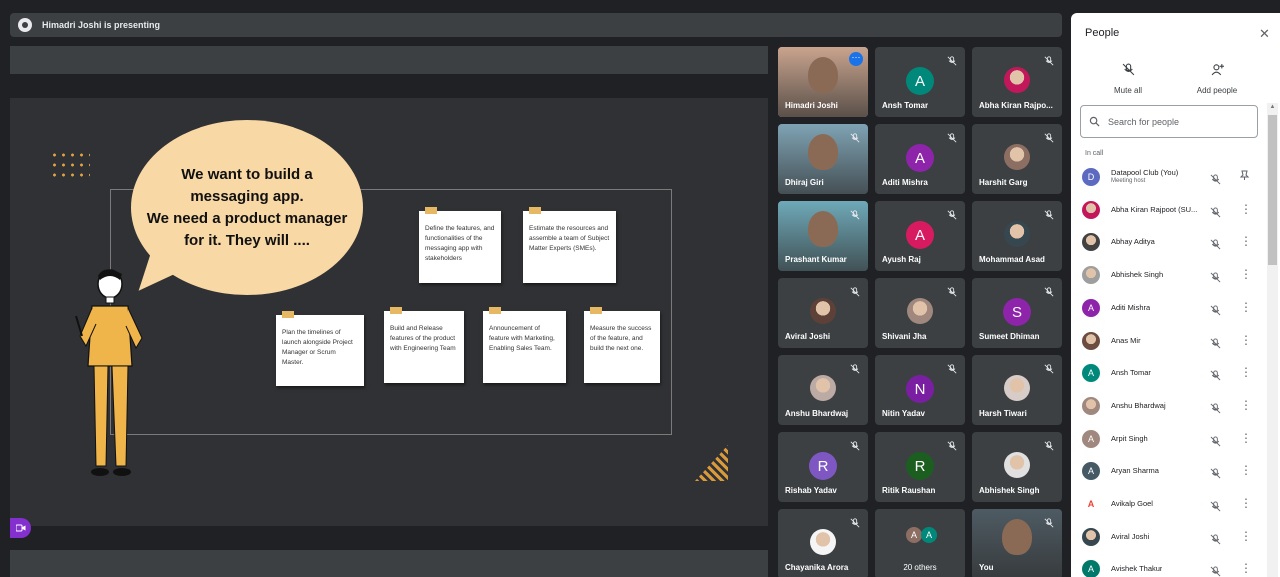 The image size is (1280, 577). I want to click on participant-name: Anshu Bhardwaj, so click(1138, 405).